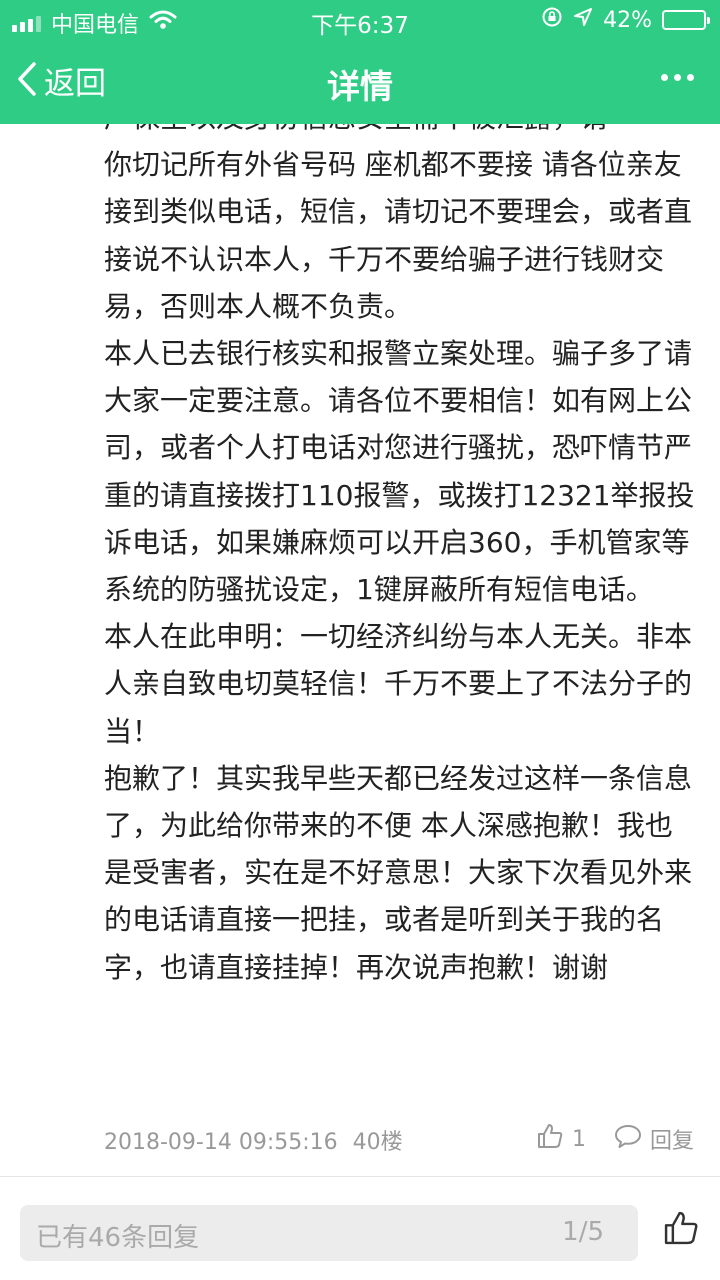 The image size is (720, 1280). I want to click on status-bar: 中国电信 下午6:37 42%, so click(360, 20).